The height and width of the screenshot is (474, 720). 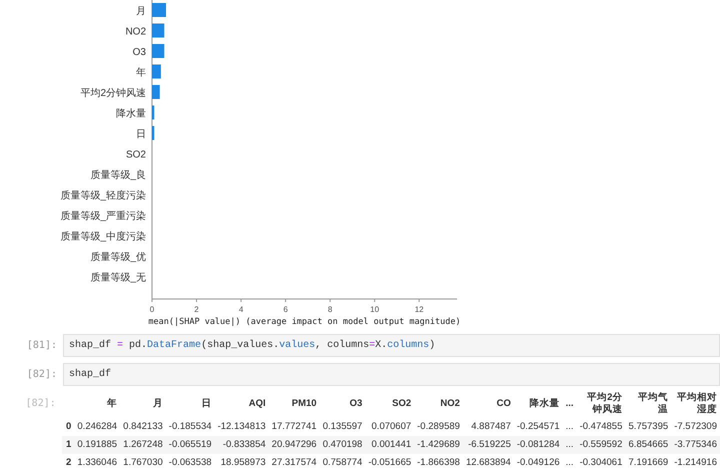 What do you see at coordinates (206, 404) in the screenshot?
I see `column-header: 日` at bounding box center [206, 404].